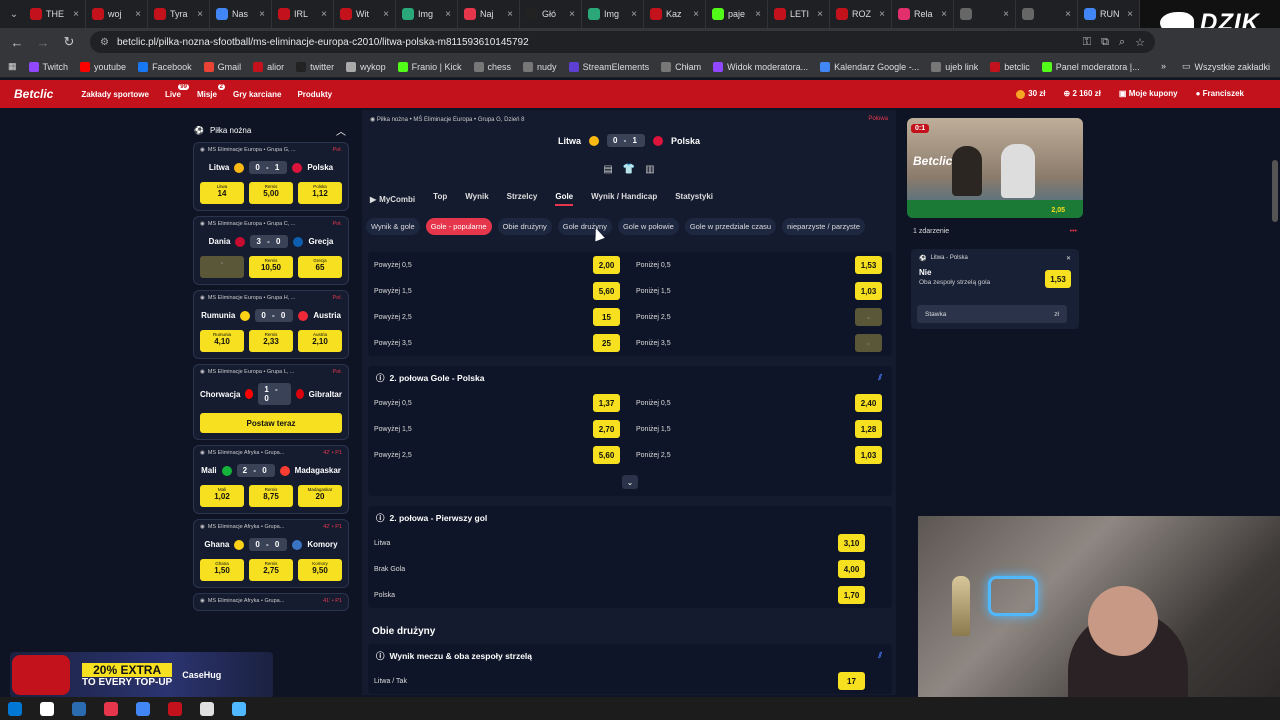 The width and height of the screenshot is (1280, 720). Describe the element at coordinates (271, 423) in the screenshot. I see `bet-now-button: Postaw teraz` at that location.